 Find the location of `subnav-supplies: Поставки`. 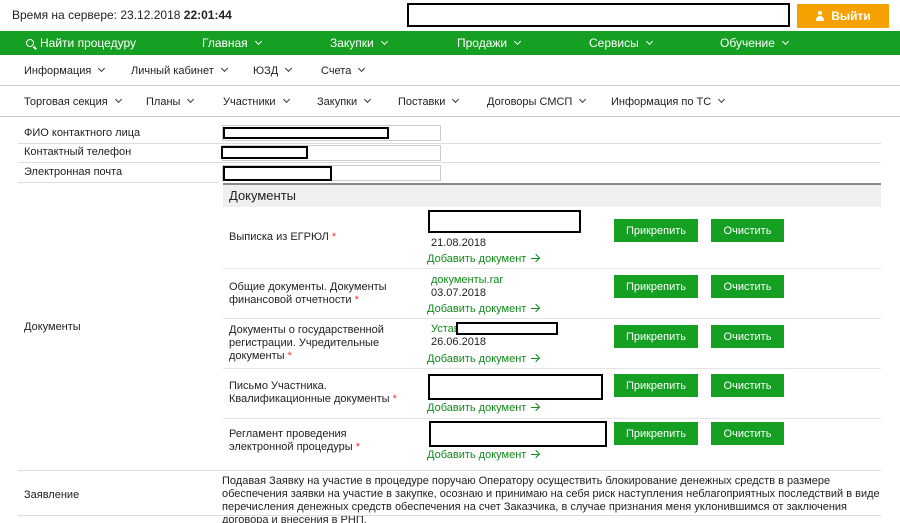

subnav-supplies: Поставки is located at coordinates (429, 101).